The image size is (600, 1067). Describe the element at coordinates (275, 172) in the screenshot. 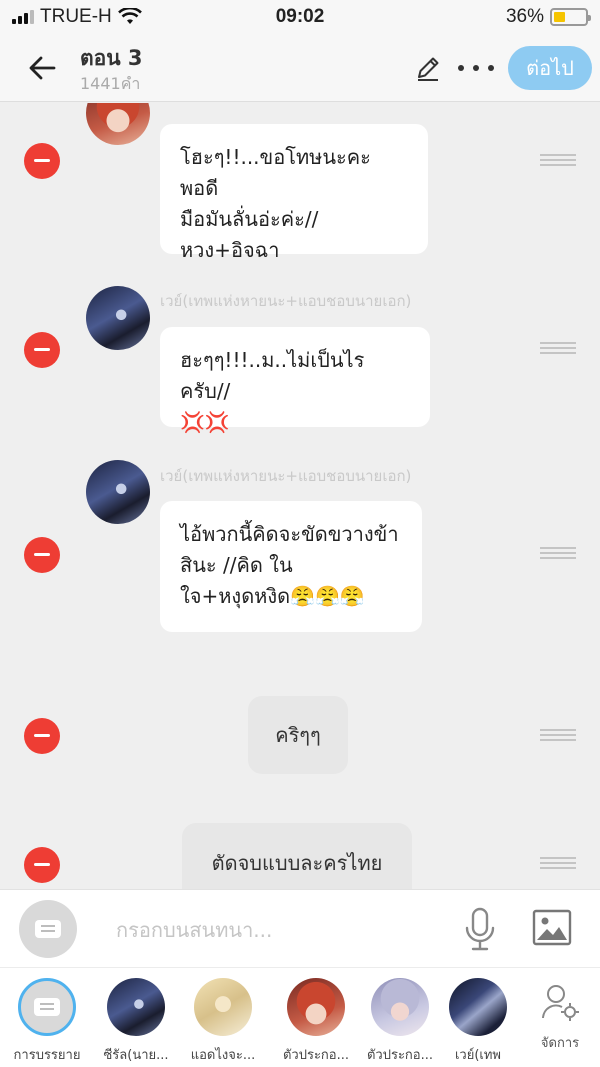

I see `message-line: โฮะๆ!!...ขอโทษนะคะพอดี` at that location.